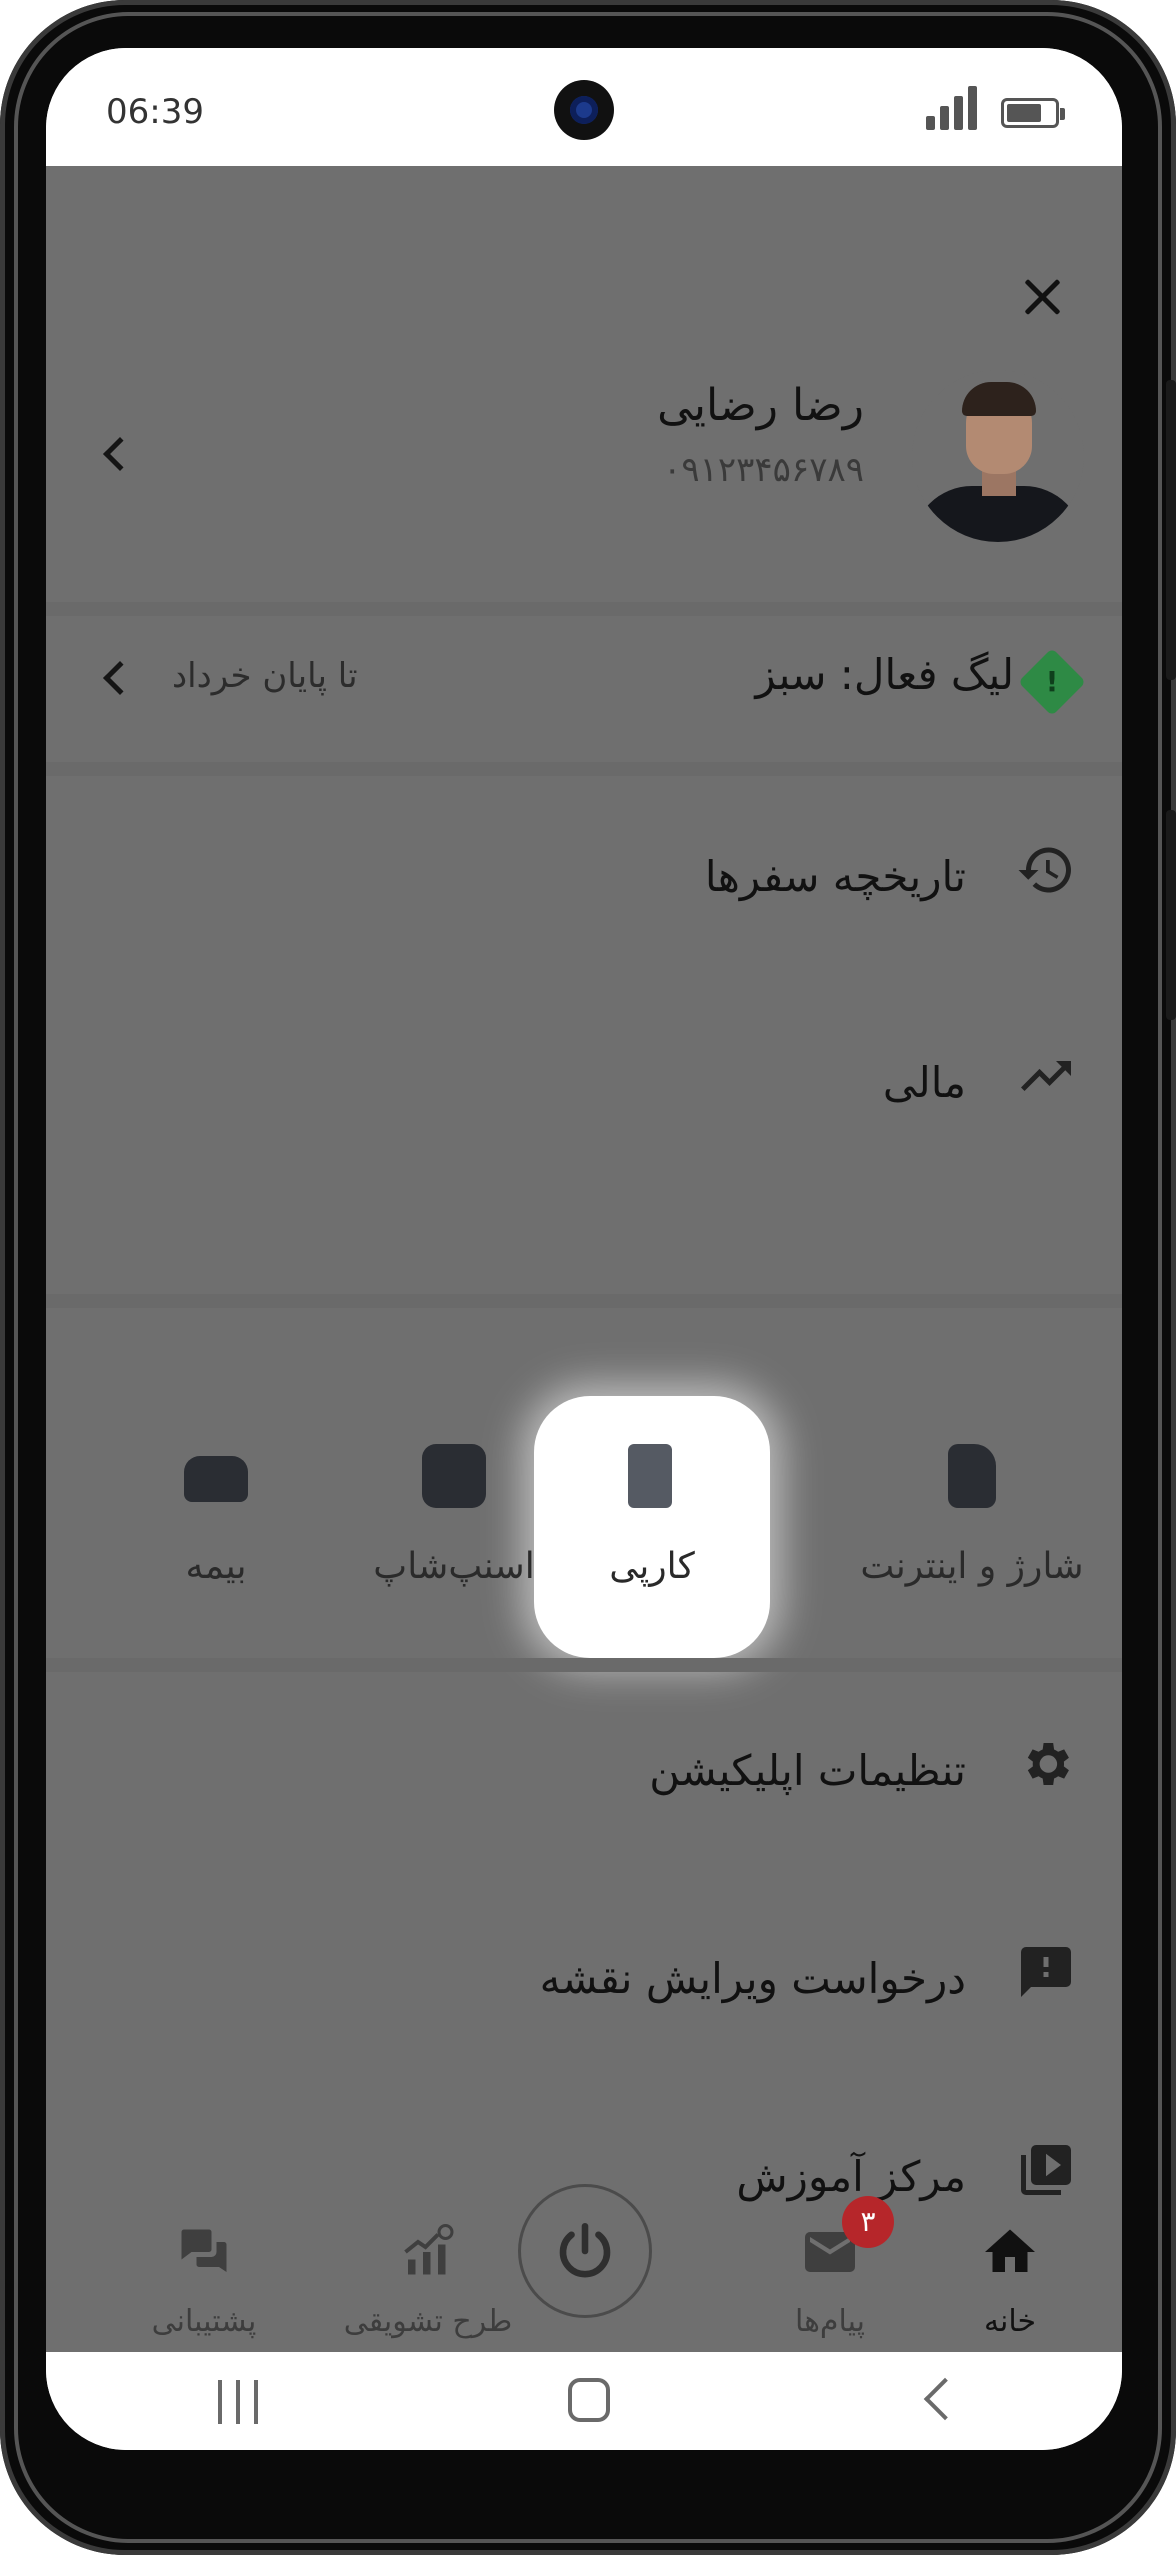  Describe the element at coordinates (1052, 682) in the screenshot. I see `league-diamond-icon: !` at that location.